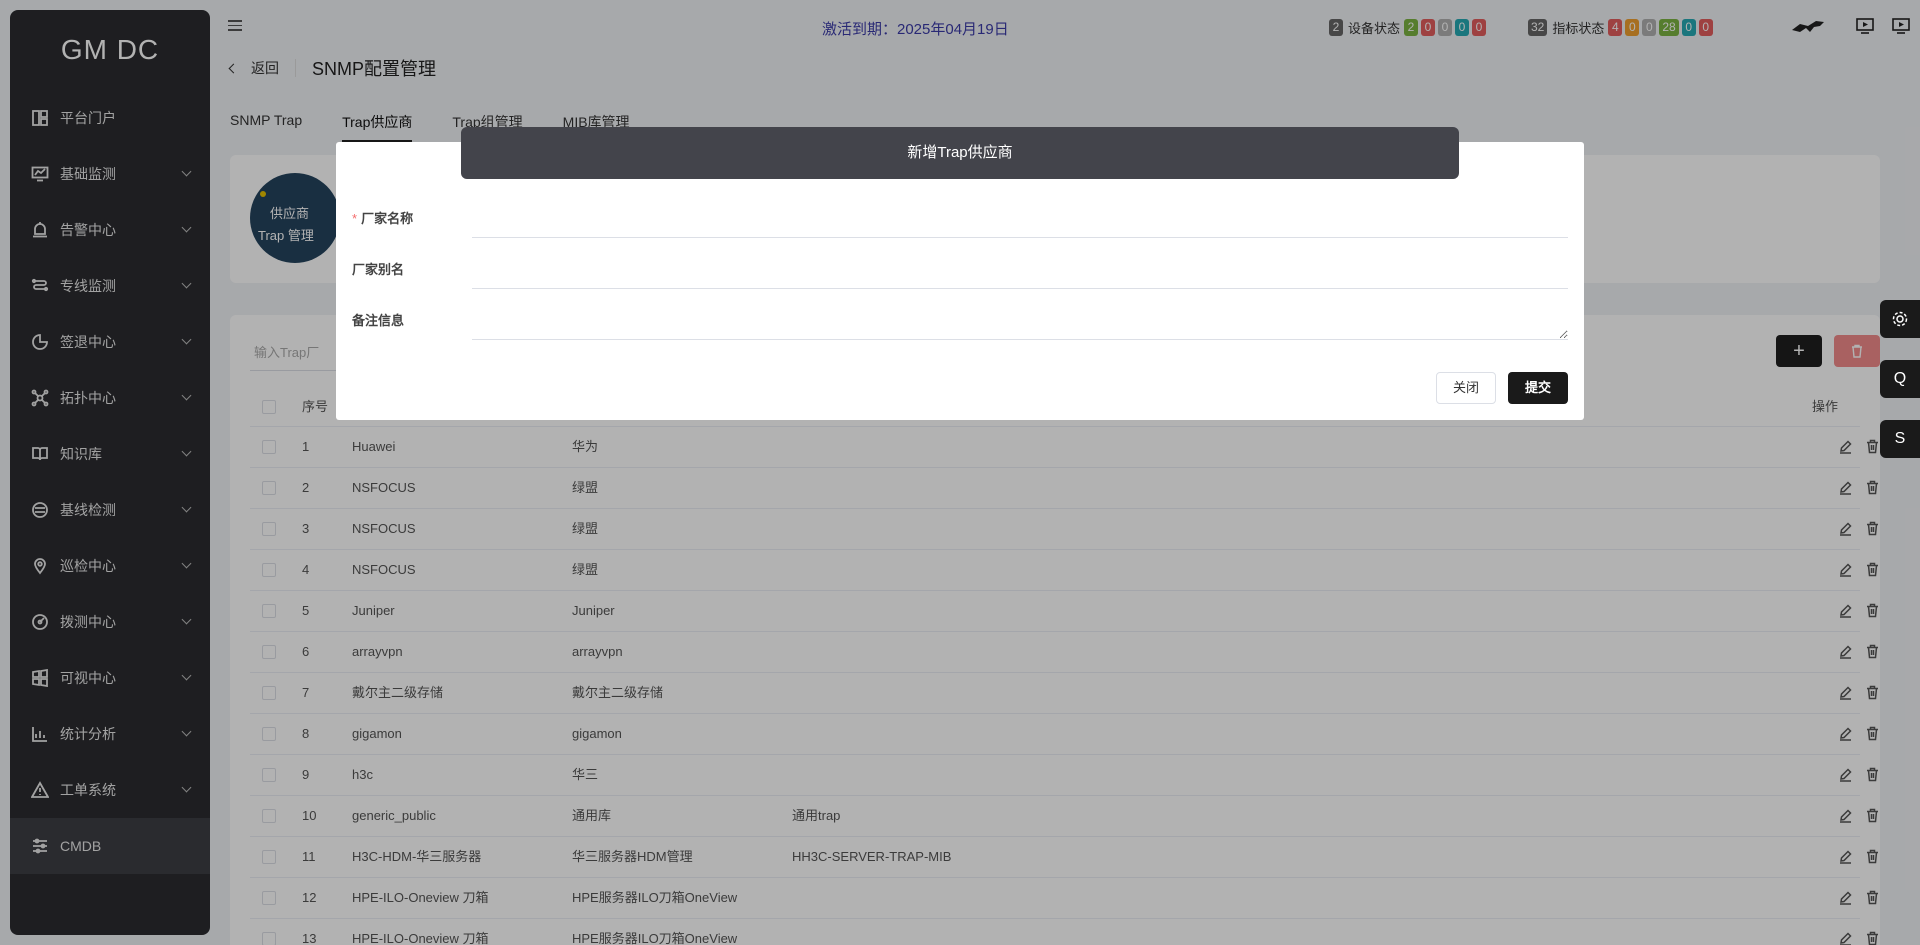 This screenshot has height=945, width=1920. What do you see at coordinates (378, 269) in the screenshot?
I see `field-vendor-alias-label: 厂家别名` at bounding box center [378, 269].